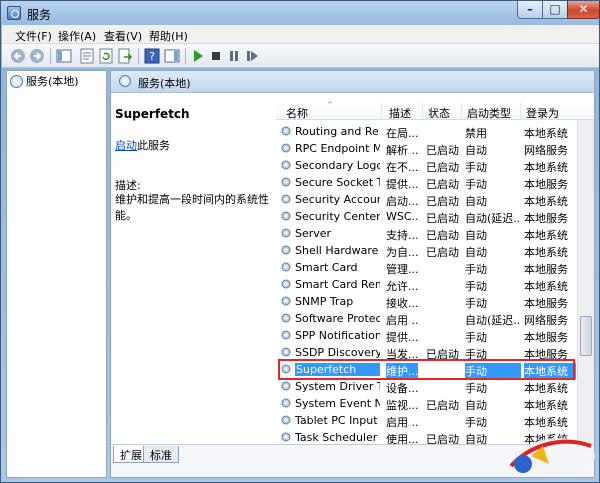 The image size is (600, 483). What do you see at coordinates (426, 182) in the screenshot?
I see `service-row: Secure Socket T... 提供... 已启动手动 本地服务` at bounding box center [426, 182].